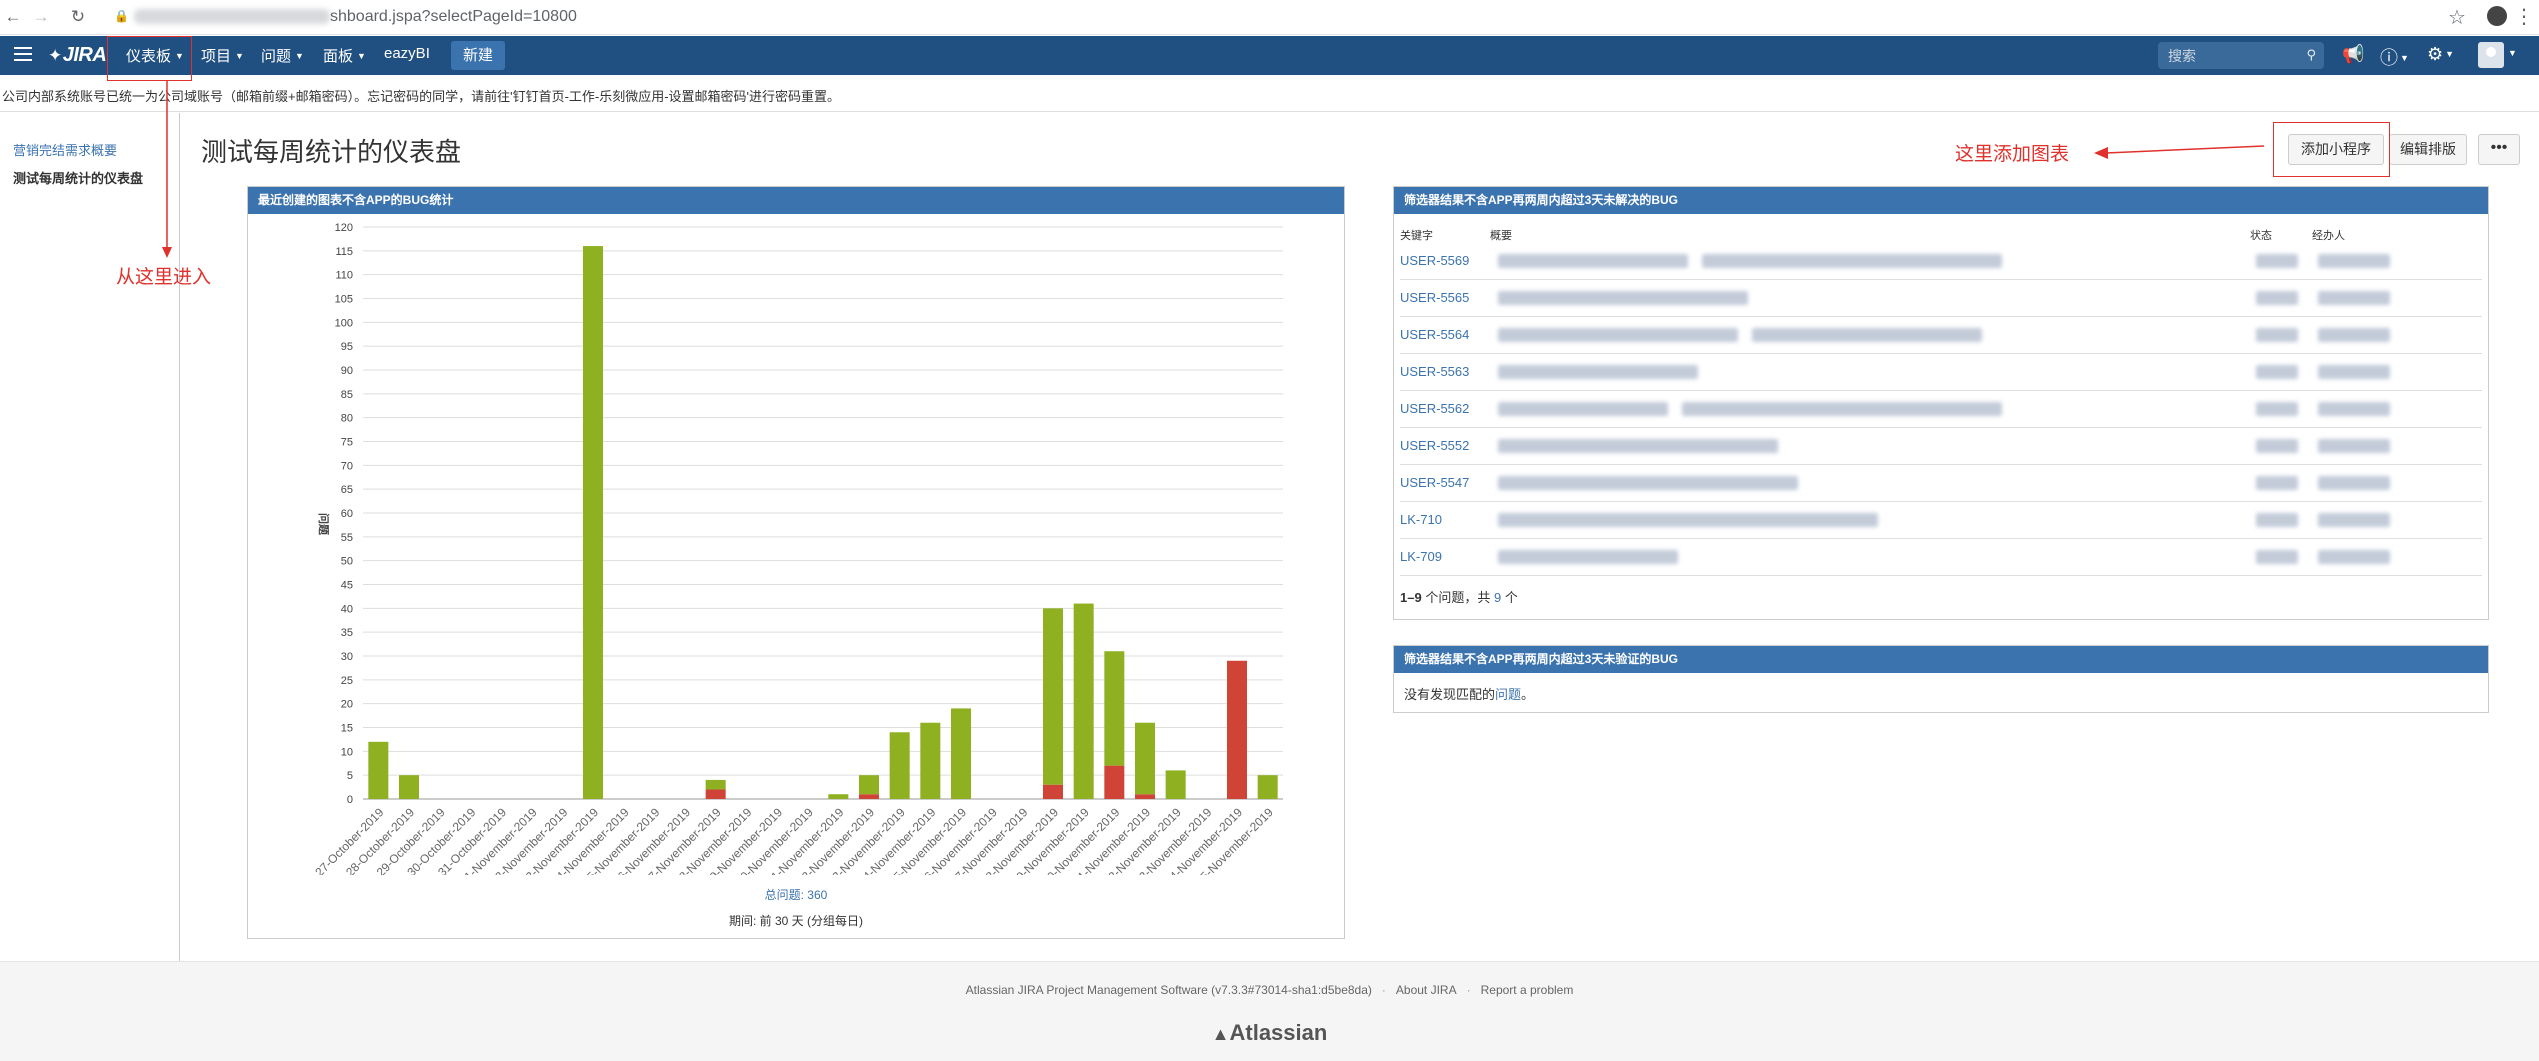 The height and width of the screenshot is (1061, 2539). I want to click on issue-key-link: USER-5562, so click(1434, 408).